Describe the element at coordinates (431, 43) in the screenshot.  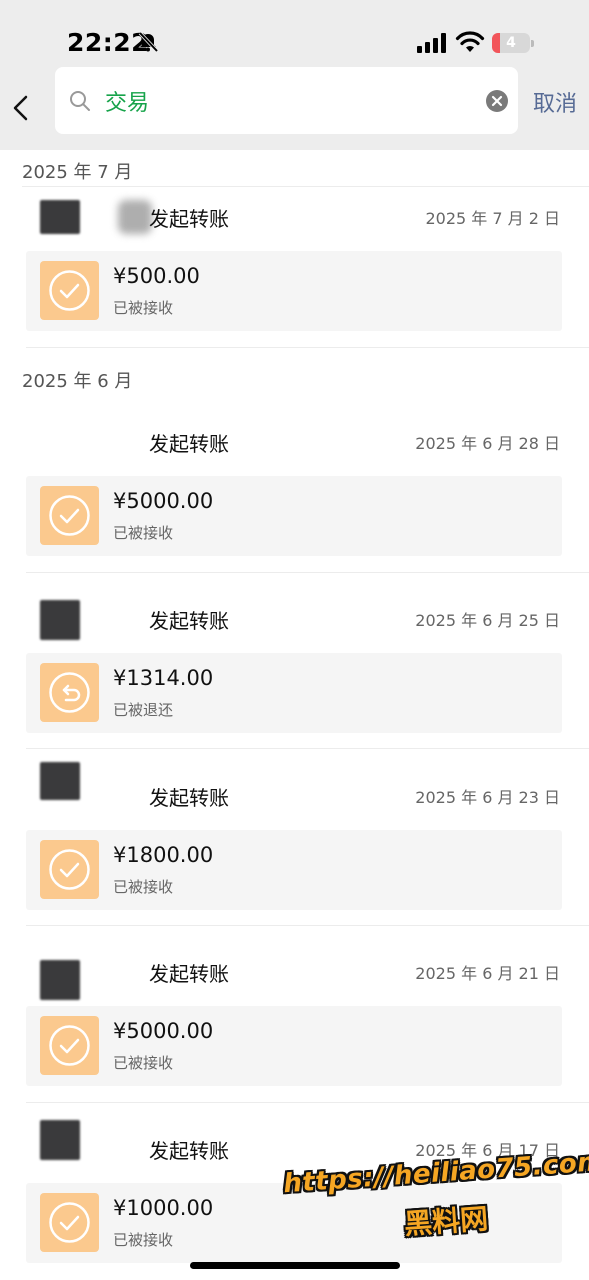
I see `signal-icon` at that location.